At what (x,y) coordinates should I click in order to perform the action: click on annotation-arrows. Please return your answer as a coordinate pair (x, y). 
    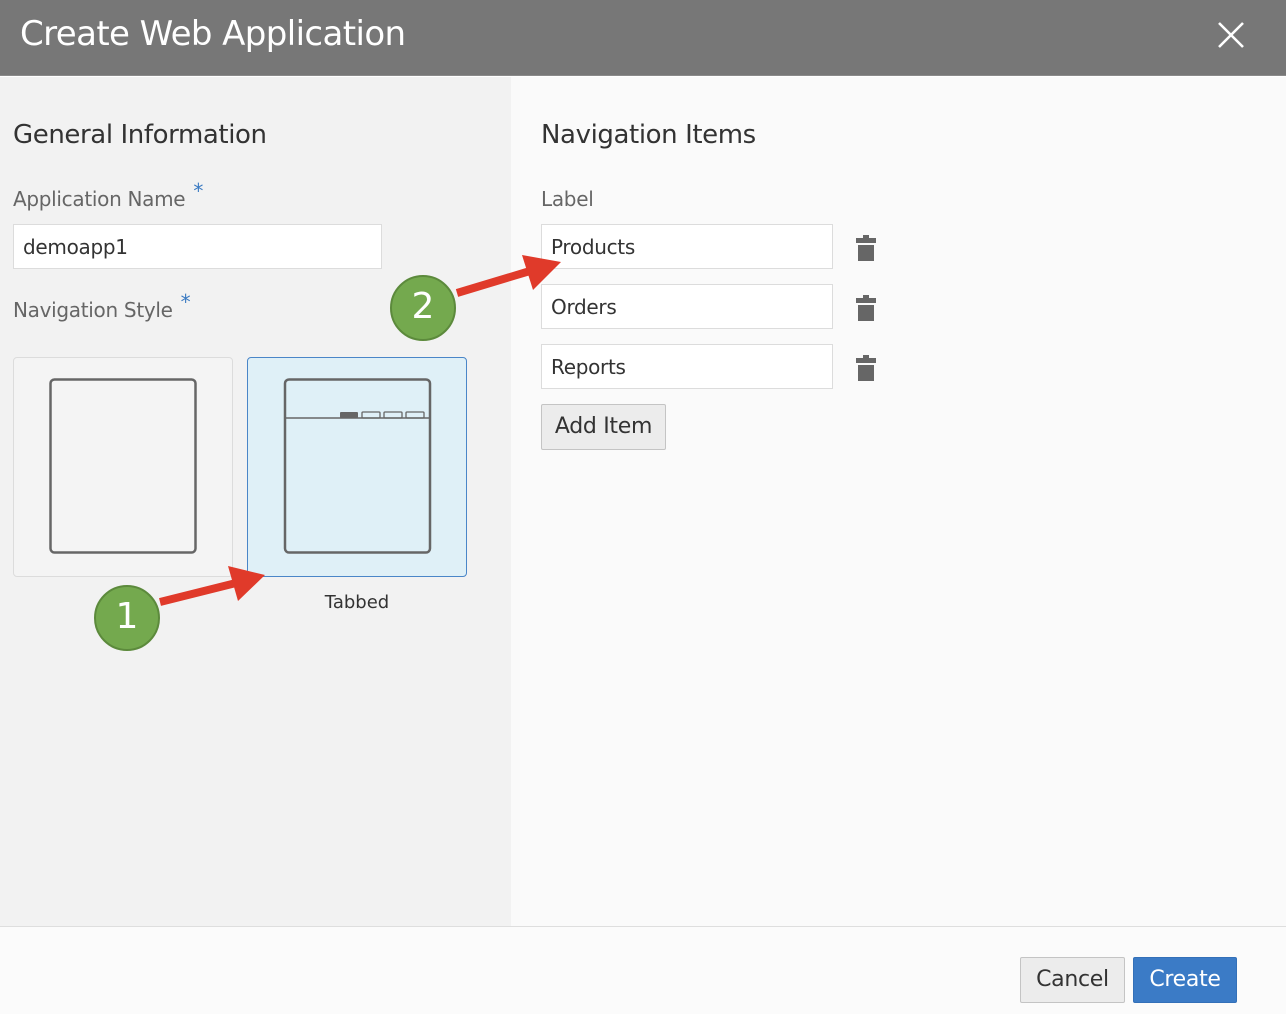
    Looking at the image, I should click on (360, 430).